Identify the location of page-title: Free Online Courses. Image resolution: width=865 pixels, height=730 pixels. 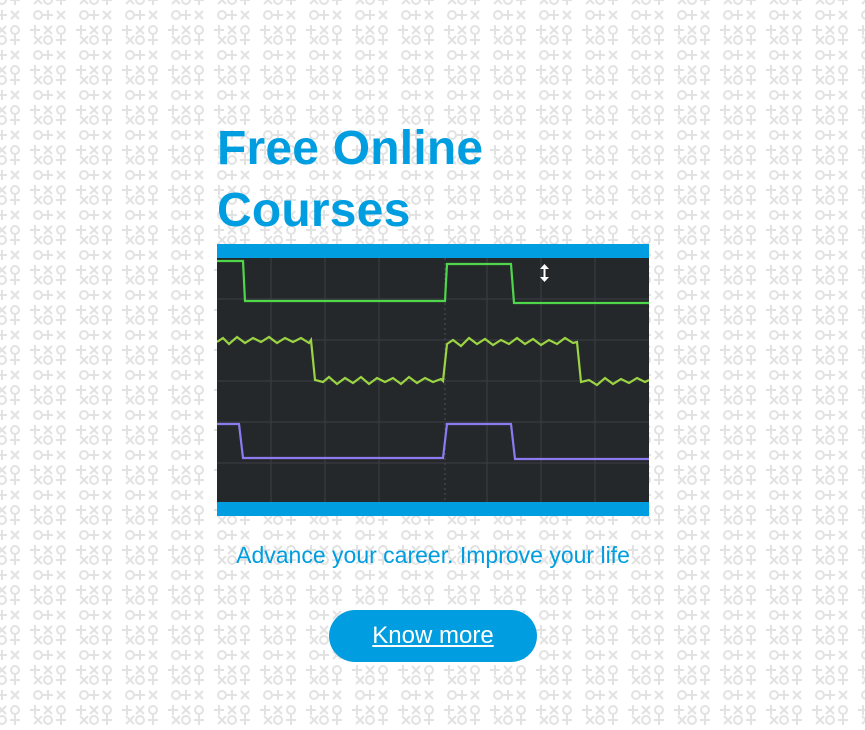
(433, 180).